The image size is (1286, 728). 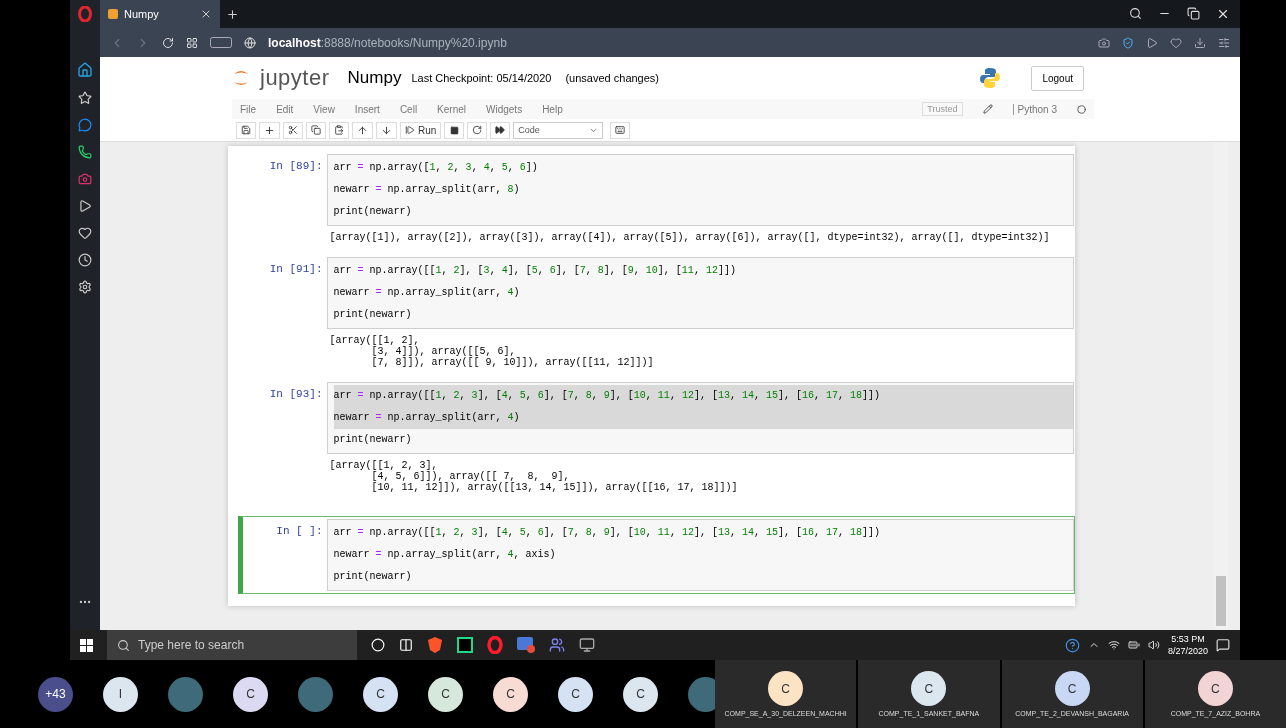 I want to click on cortana-icon, so click(x=378, y=645).